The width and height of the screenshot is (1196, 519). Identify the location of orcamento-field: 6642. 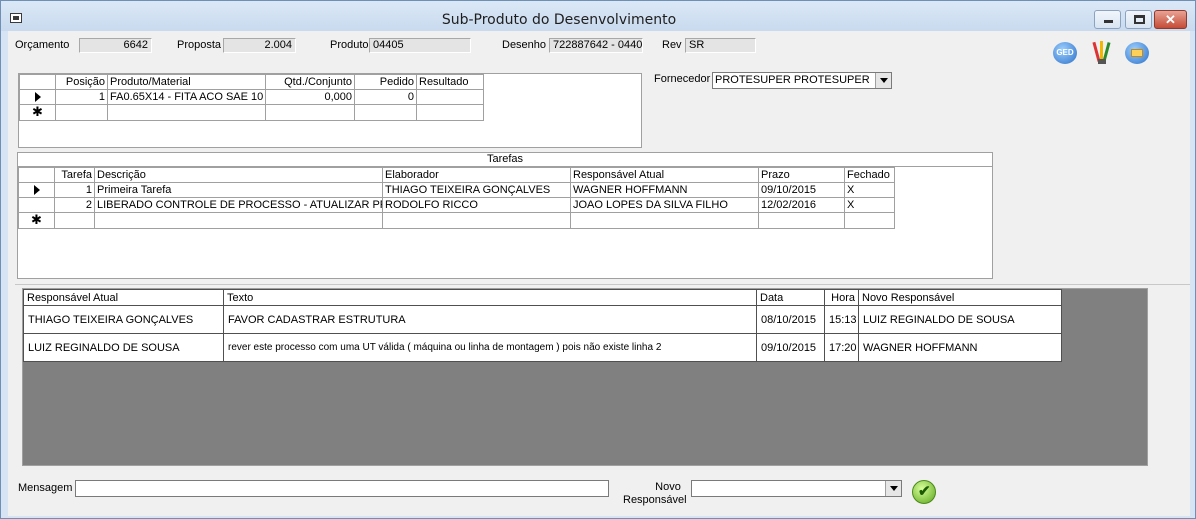
(115, 45).